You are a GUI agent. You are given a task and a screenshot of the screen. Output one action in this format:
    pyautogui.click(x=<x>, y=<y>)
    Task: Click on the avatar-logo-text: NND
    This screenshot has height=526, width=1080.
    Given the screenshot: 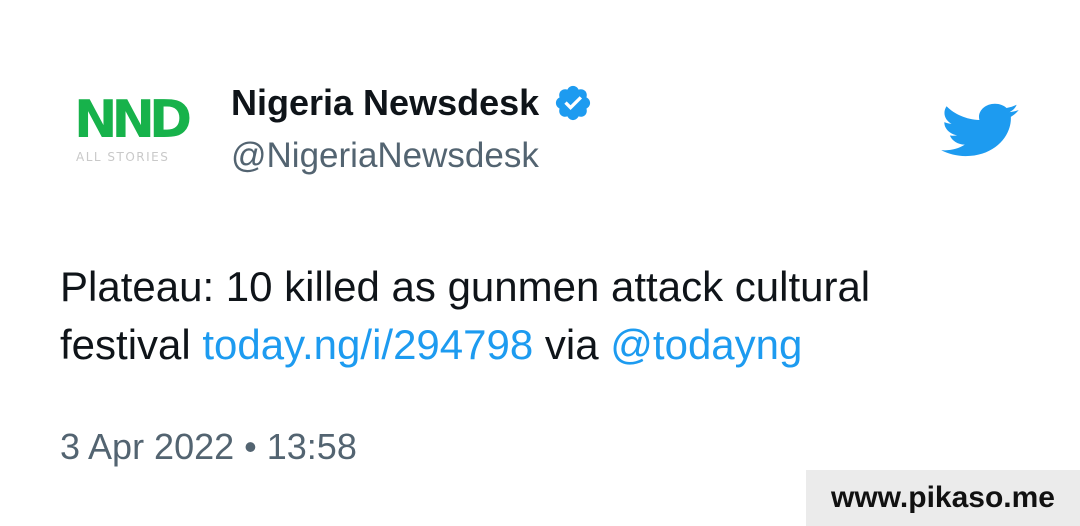 What is the action you would take?
    pyautogui.click(x=133, y=120)
    